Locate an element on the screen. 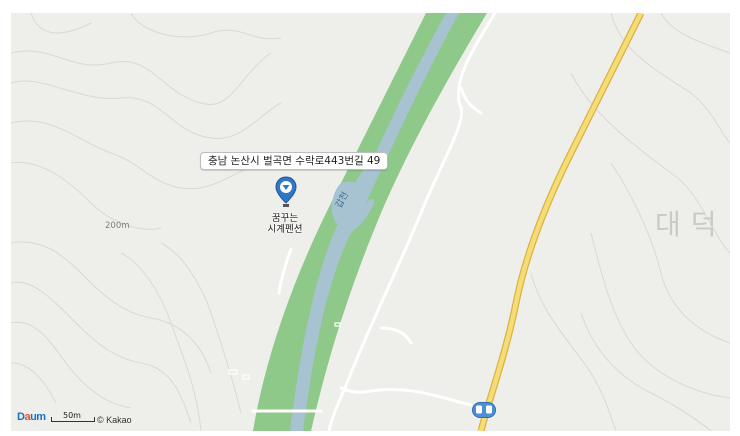 The height and width of the screenshot is (436, 740). bus-stop-icon is located at coordinates (484, 410).